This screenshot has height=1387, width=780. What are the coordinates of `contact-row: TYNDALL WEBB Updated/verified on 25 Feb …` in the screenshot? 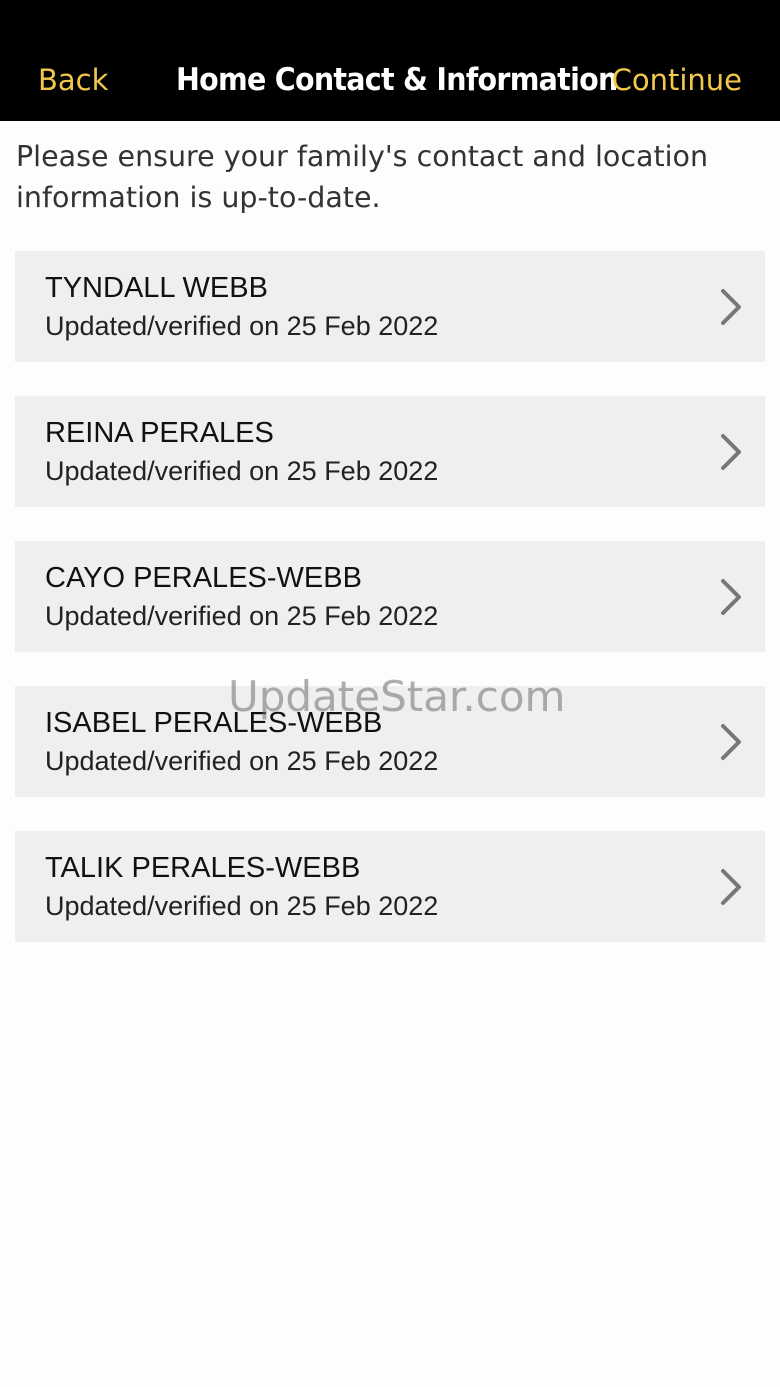 It's located at (390, 306).